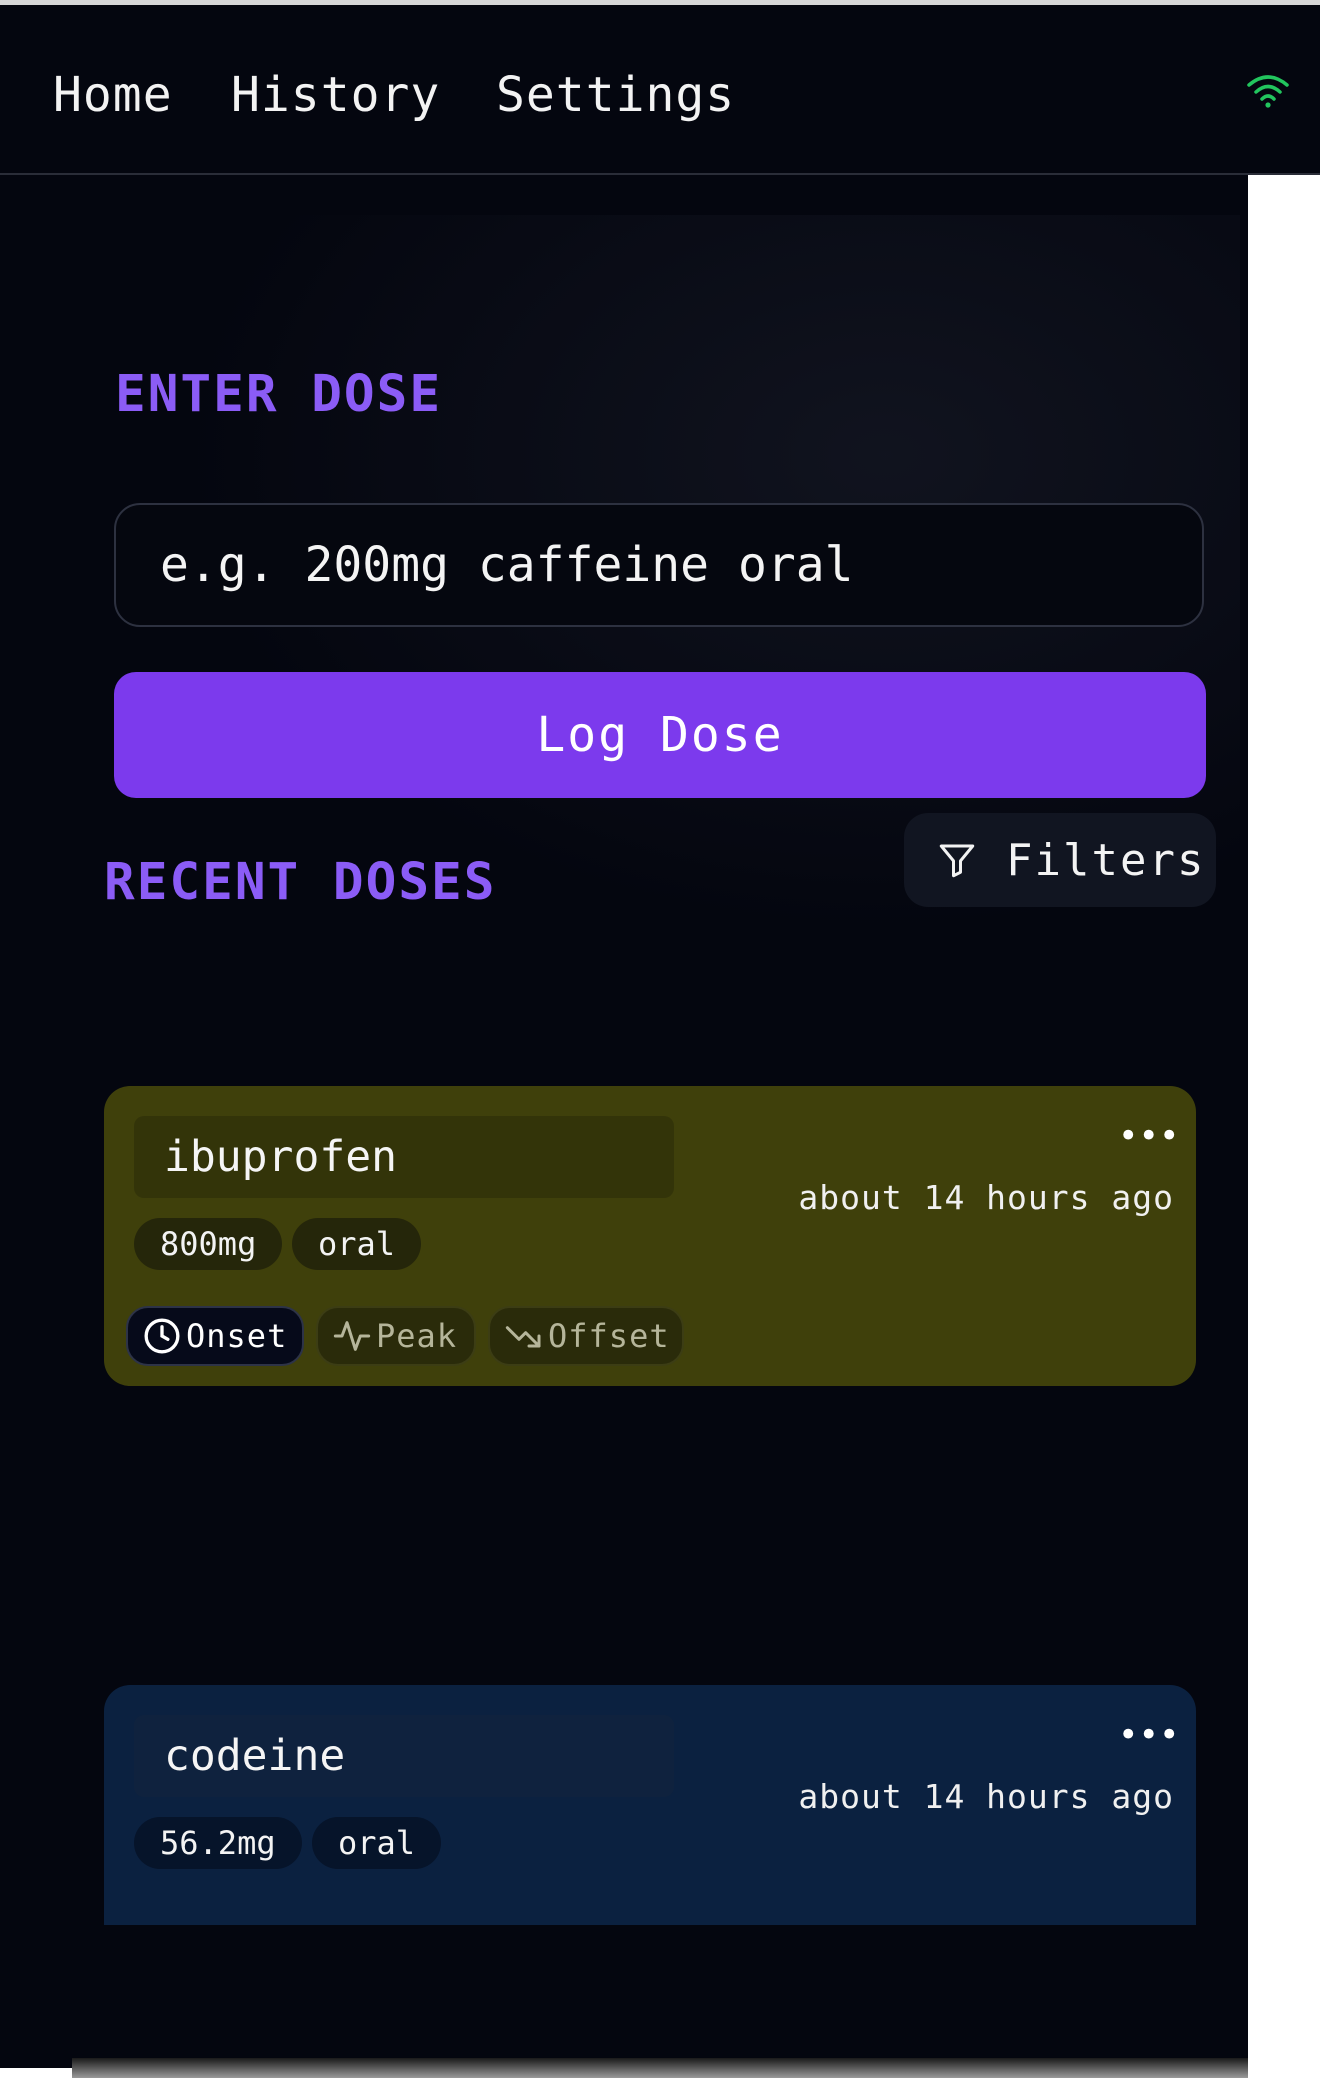  What do you see at coordinates (352, 1336) in the screenshot?
I see `activity-icon` at bounding box center [352, 1336].